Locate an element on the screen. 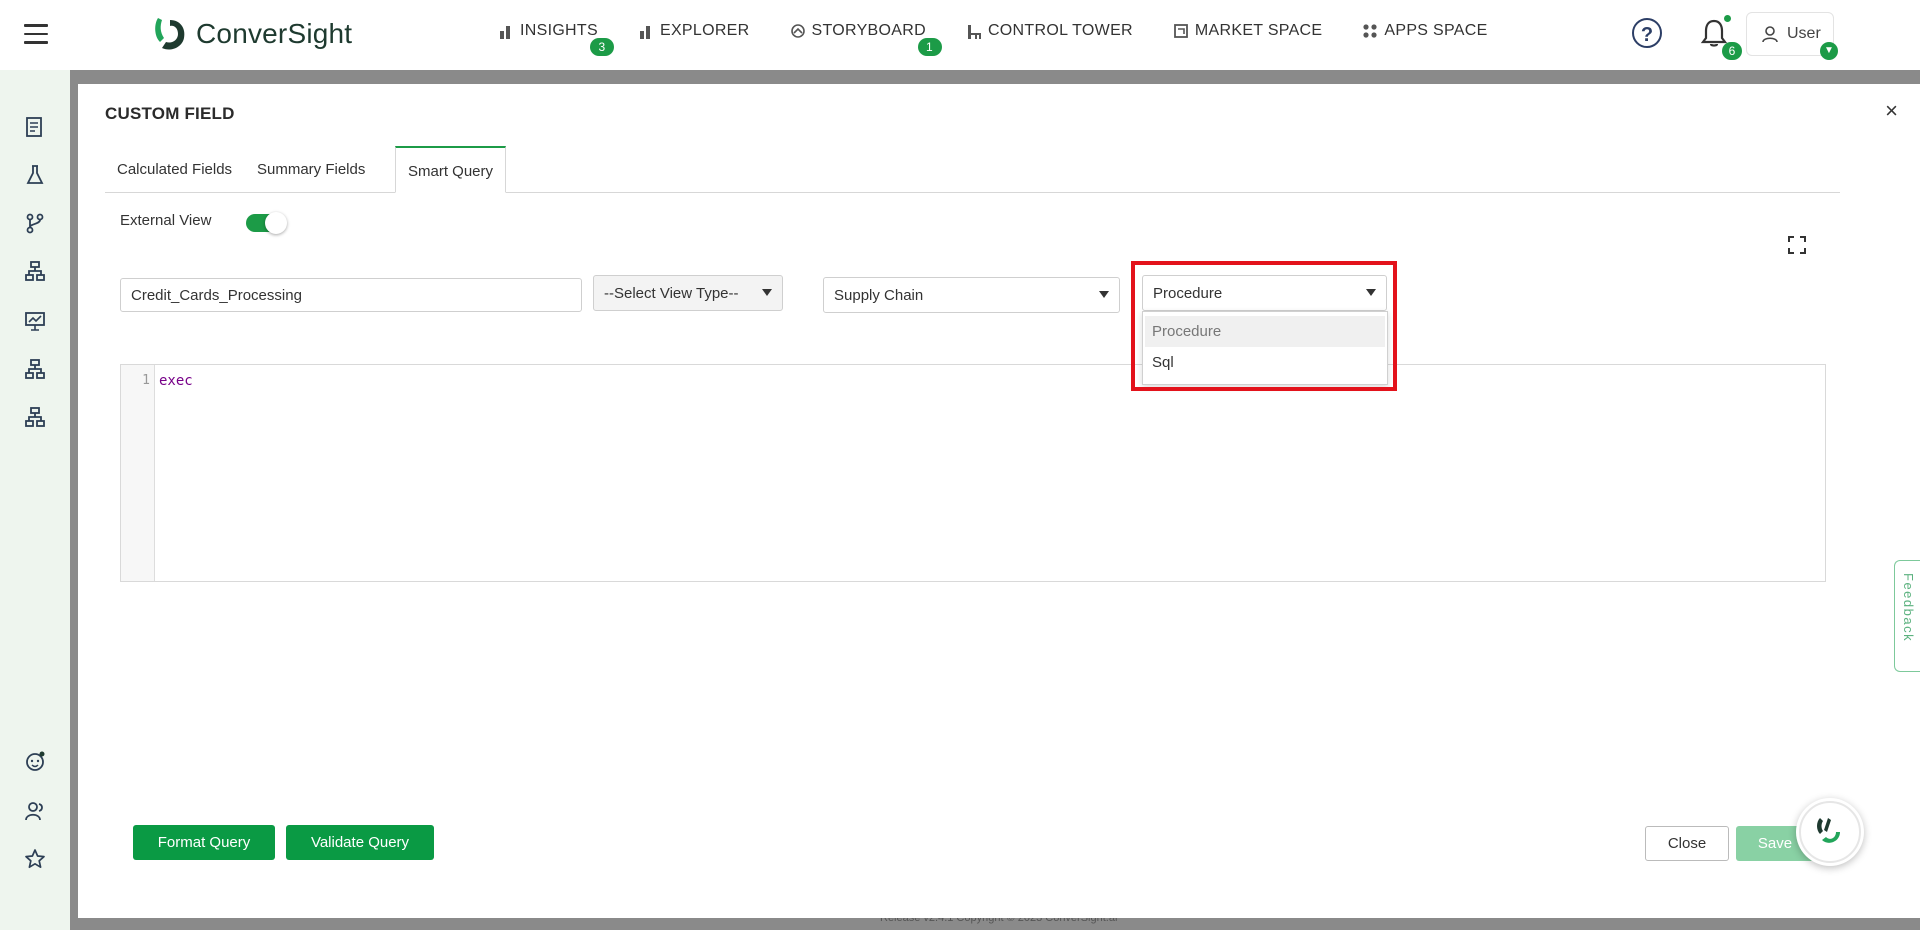  nav-label: CONTROL TOWER is located at coordinates (1060, 30).